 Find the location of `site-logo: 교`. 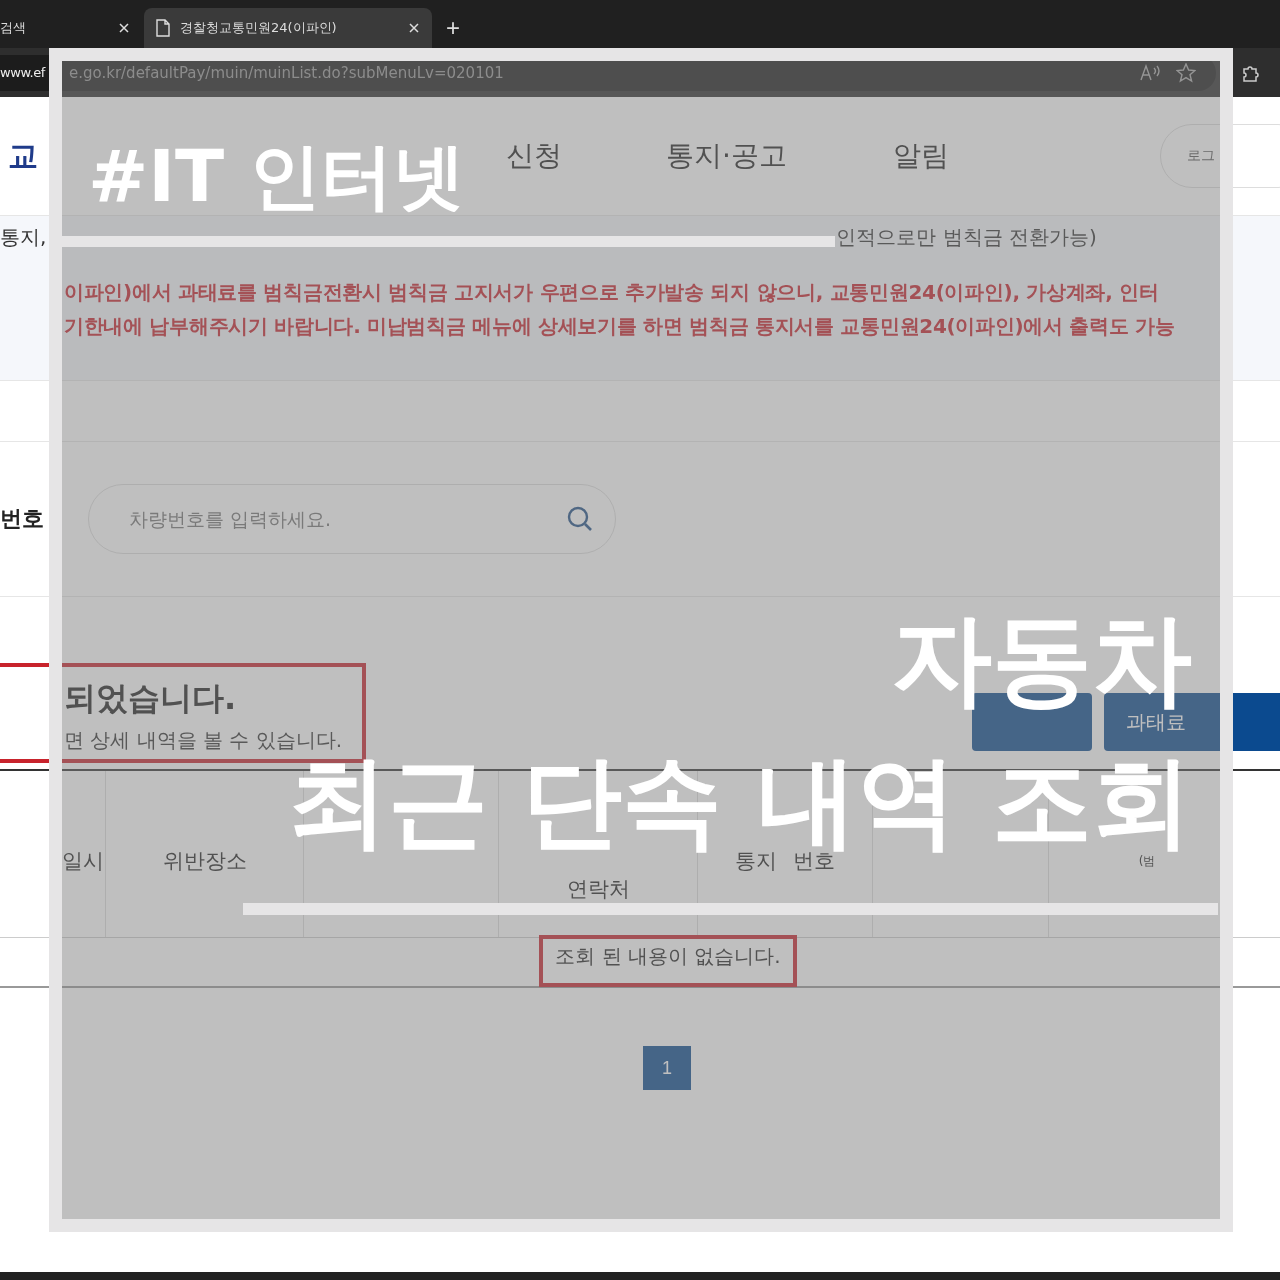

site-logo: 교 is located at coordinates (23, 156).